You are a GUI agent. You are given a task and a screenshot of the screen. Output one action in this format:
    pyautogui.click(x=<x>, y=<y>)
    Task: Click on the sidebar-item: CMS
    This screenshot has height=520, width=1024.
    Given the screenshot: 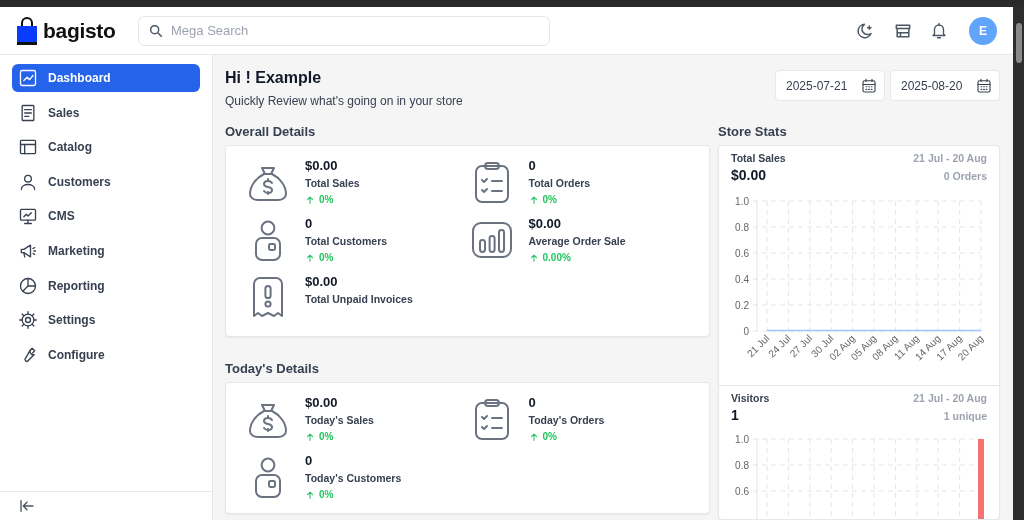 What is the action you would take?
    pyautogui.click(x=106, y=216)
    